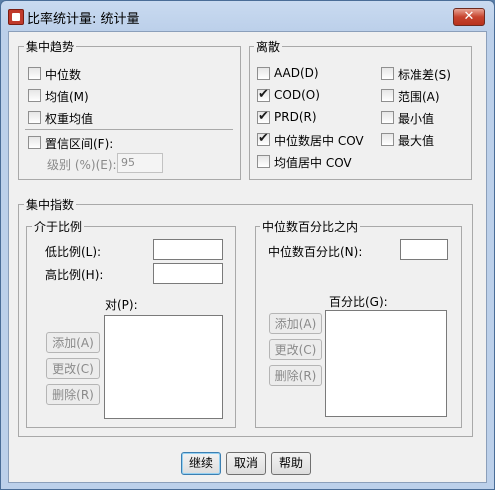  I want to click on std-dev-checkbox, so click(387, 73).